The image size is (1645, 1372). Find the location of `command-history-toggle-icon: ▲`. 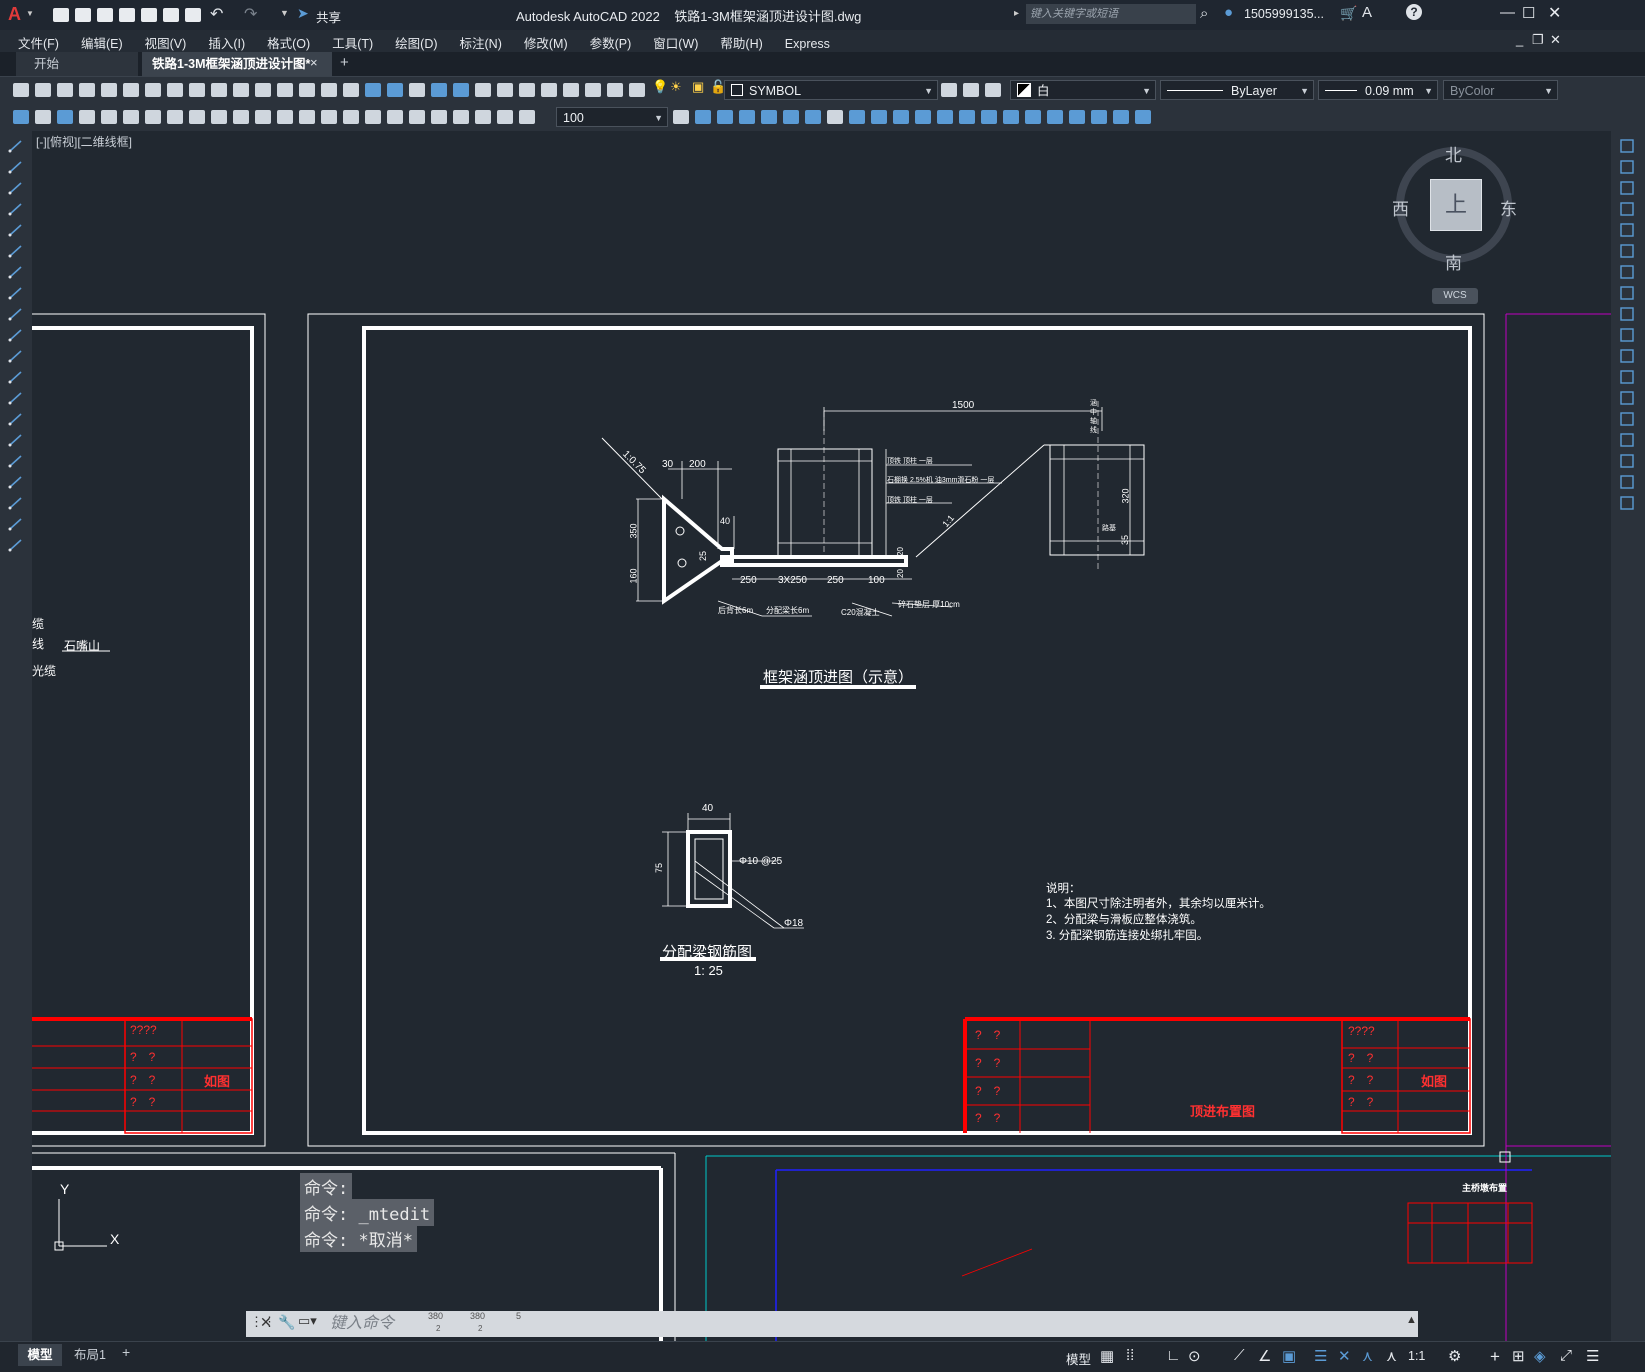

command-history-toggle-icon: ▲ is located at coordinates (1411, 1320).